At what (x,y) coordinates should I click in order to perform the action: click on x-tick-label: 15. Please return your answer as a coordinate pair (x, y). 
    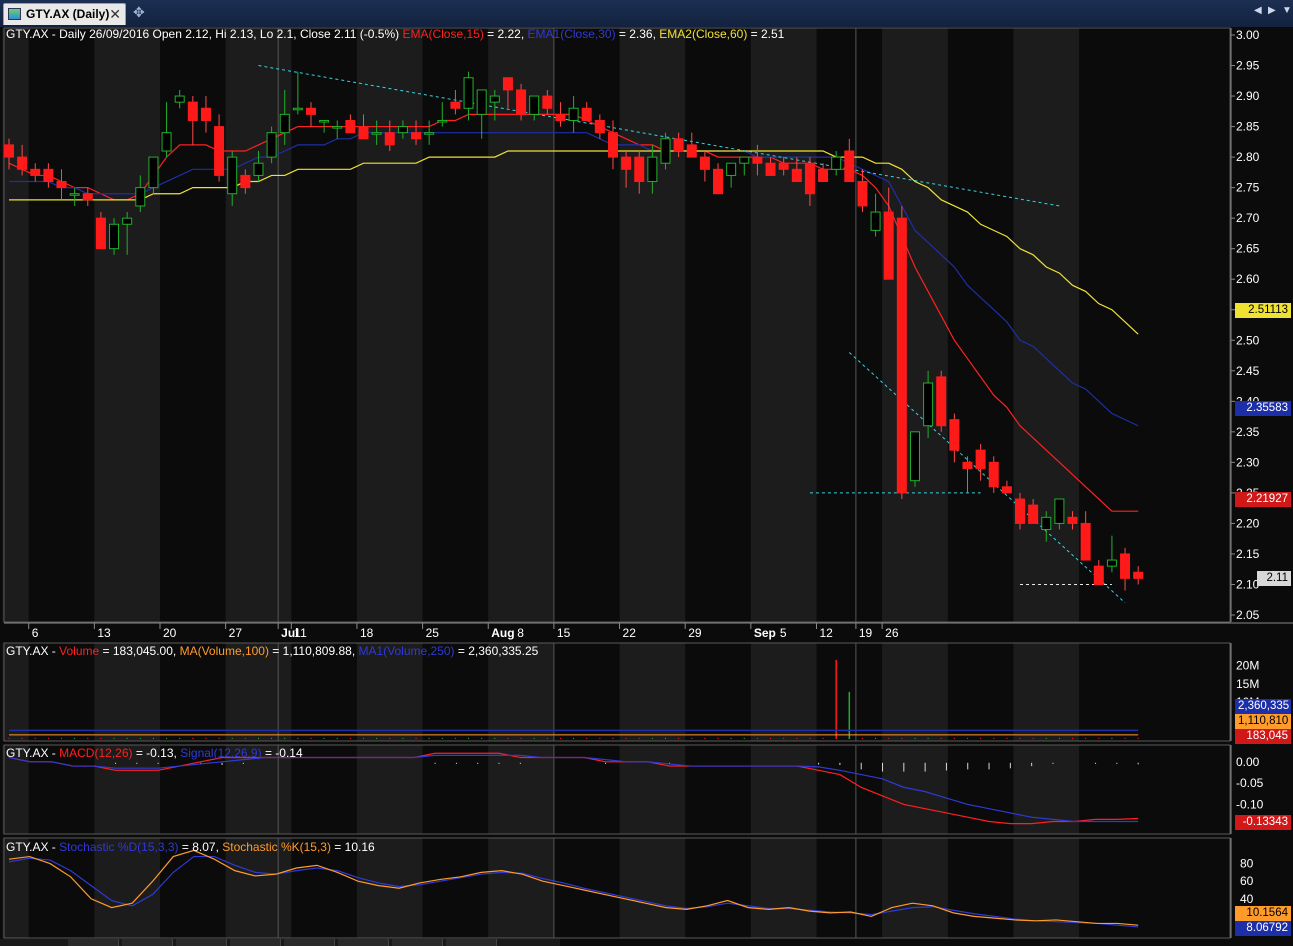
    Looking at the image, I should click on (564, 633).